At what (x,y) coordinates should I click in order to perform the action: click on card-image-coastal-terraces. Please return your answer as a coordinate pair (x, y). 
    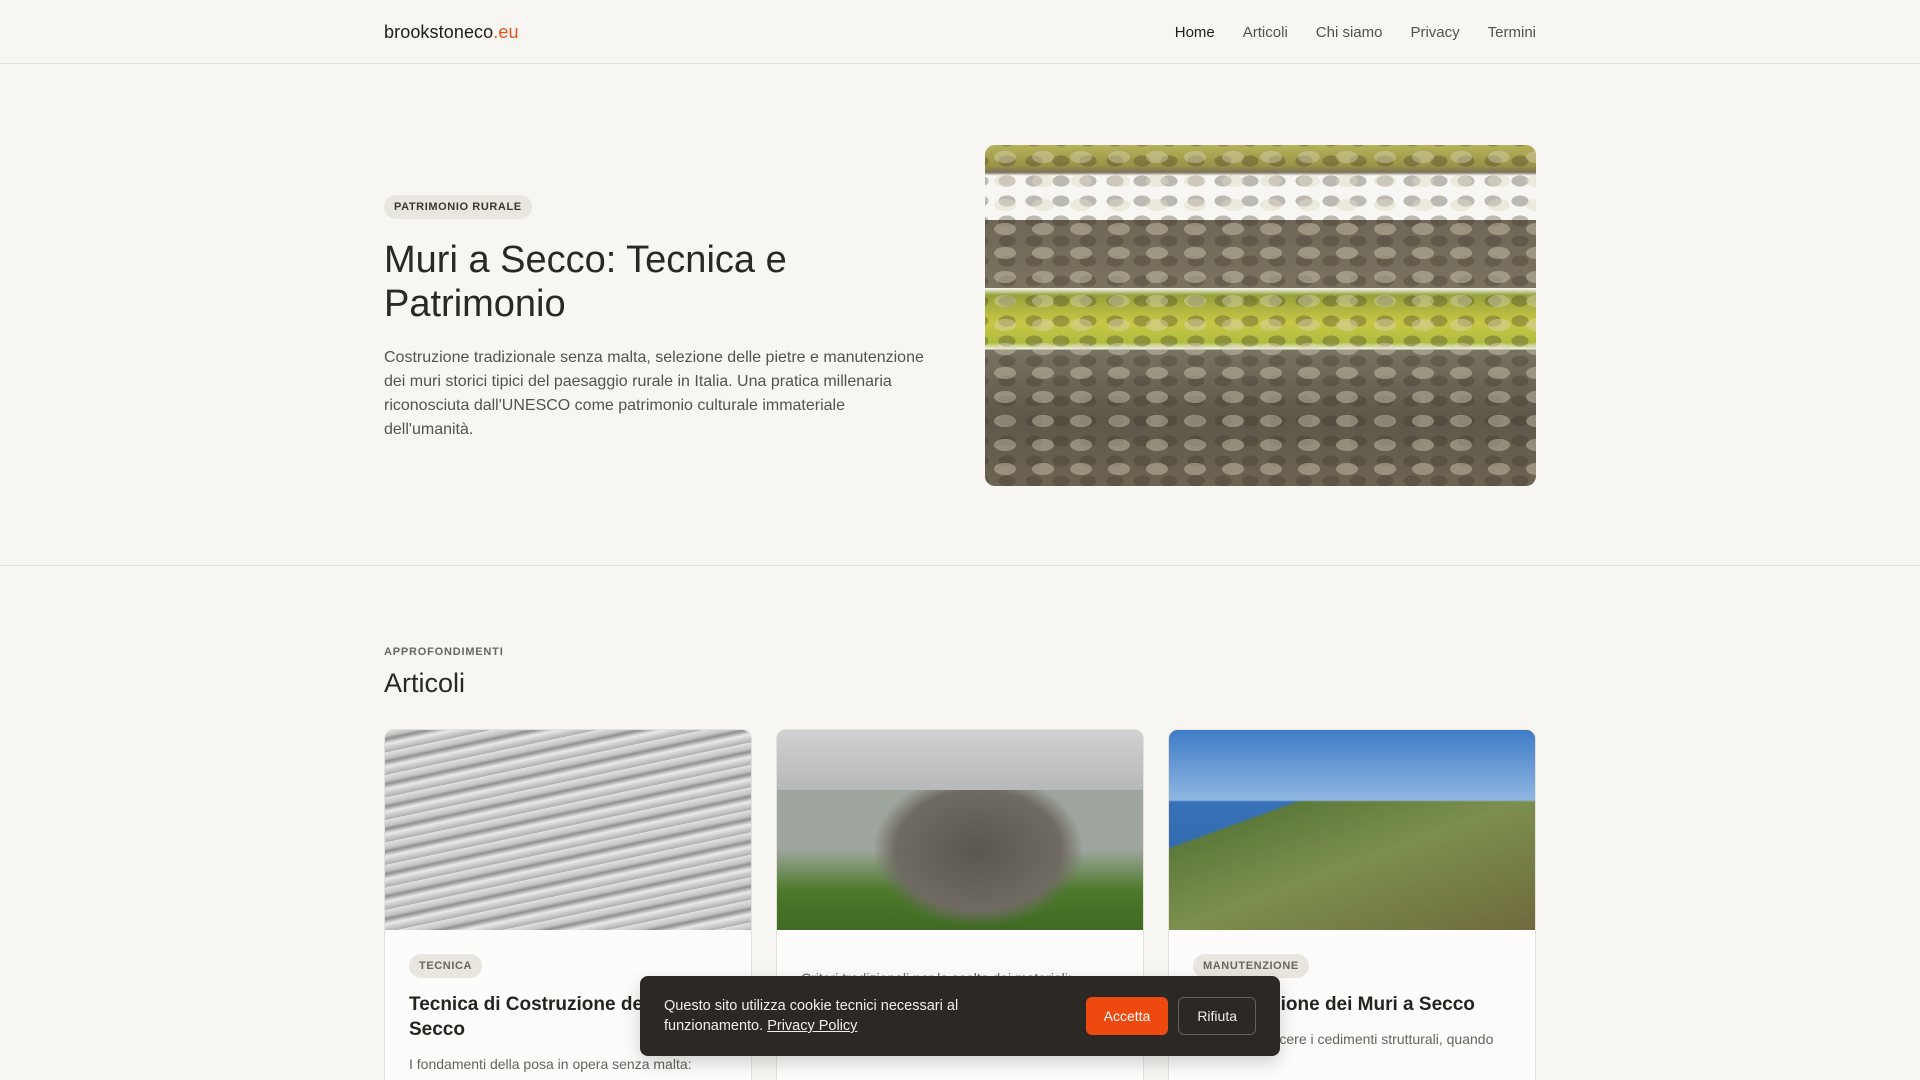
    Looking at the image, I should click on (1352, 830).